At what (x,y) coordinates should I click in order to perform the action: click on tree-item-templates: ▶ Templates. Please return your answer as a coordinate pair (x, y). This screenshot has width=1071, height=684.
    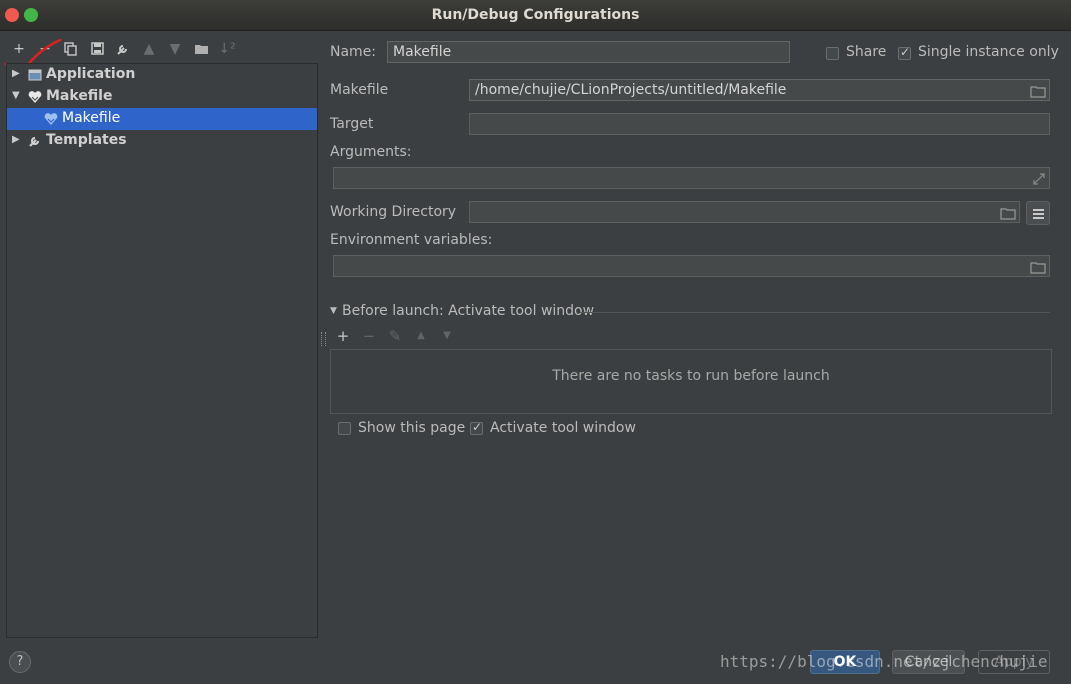
    Looking at the image, I should click on (162, 141).